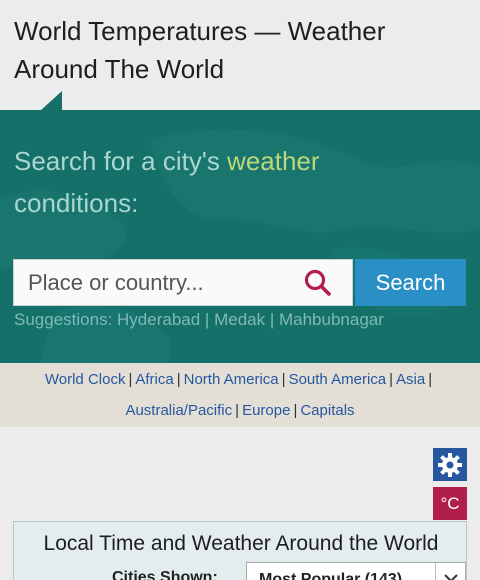 The image size is (480, 580). I want to click on settings-button, so click(450, 464).